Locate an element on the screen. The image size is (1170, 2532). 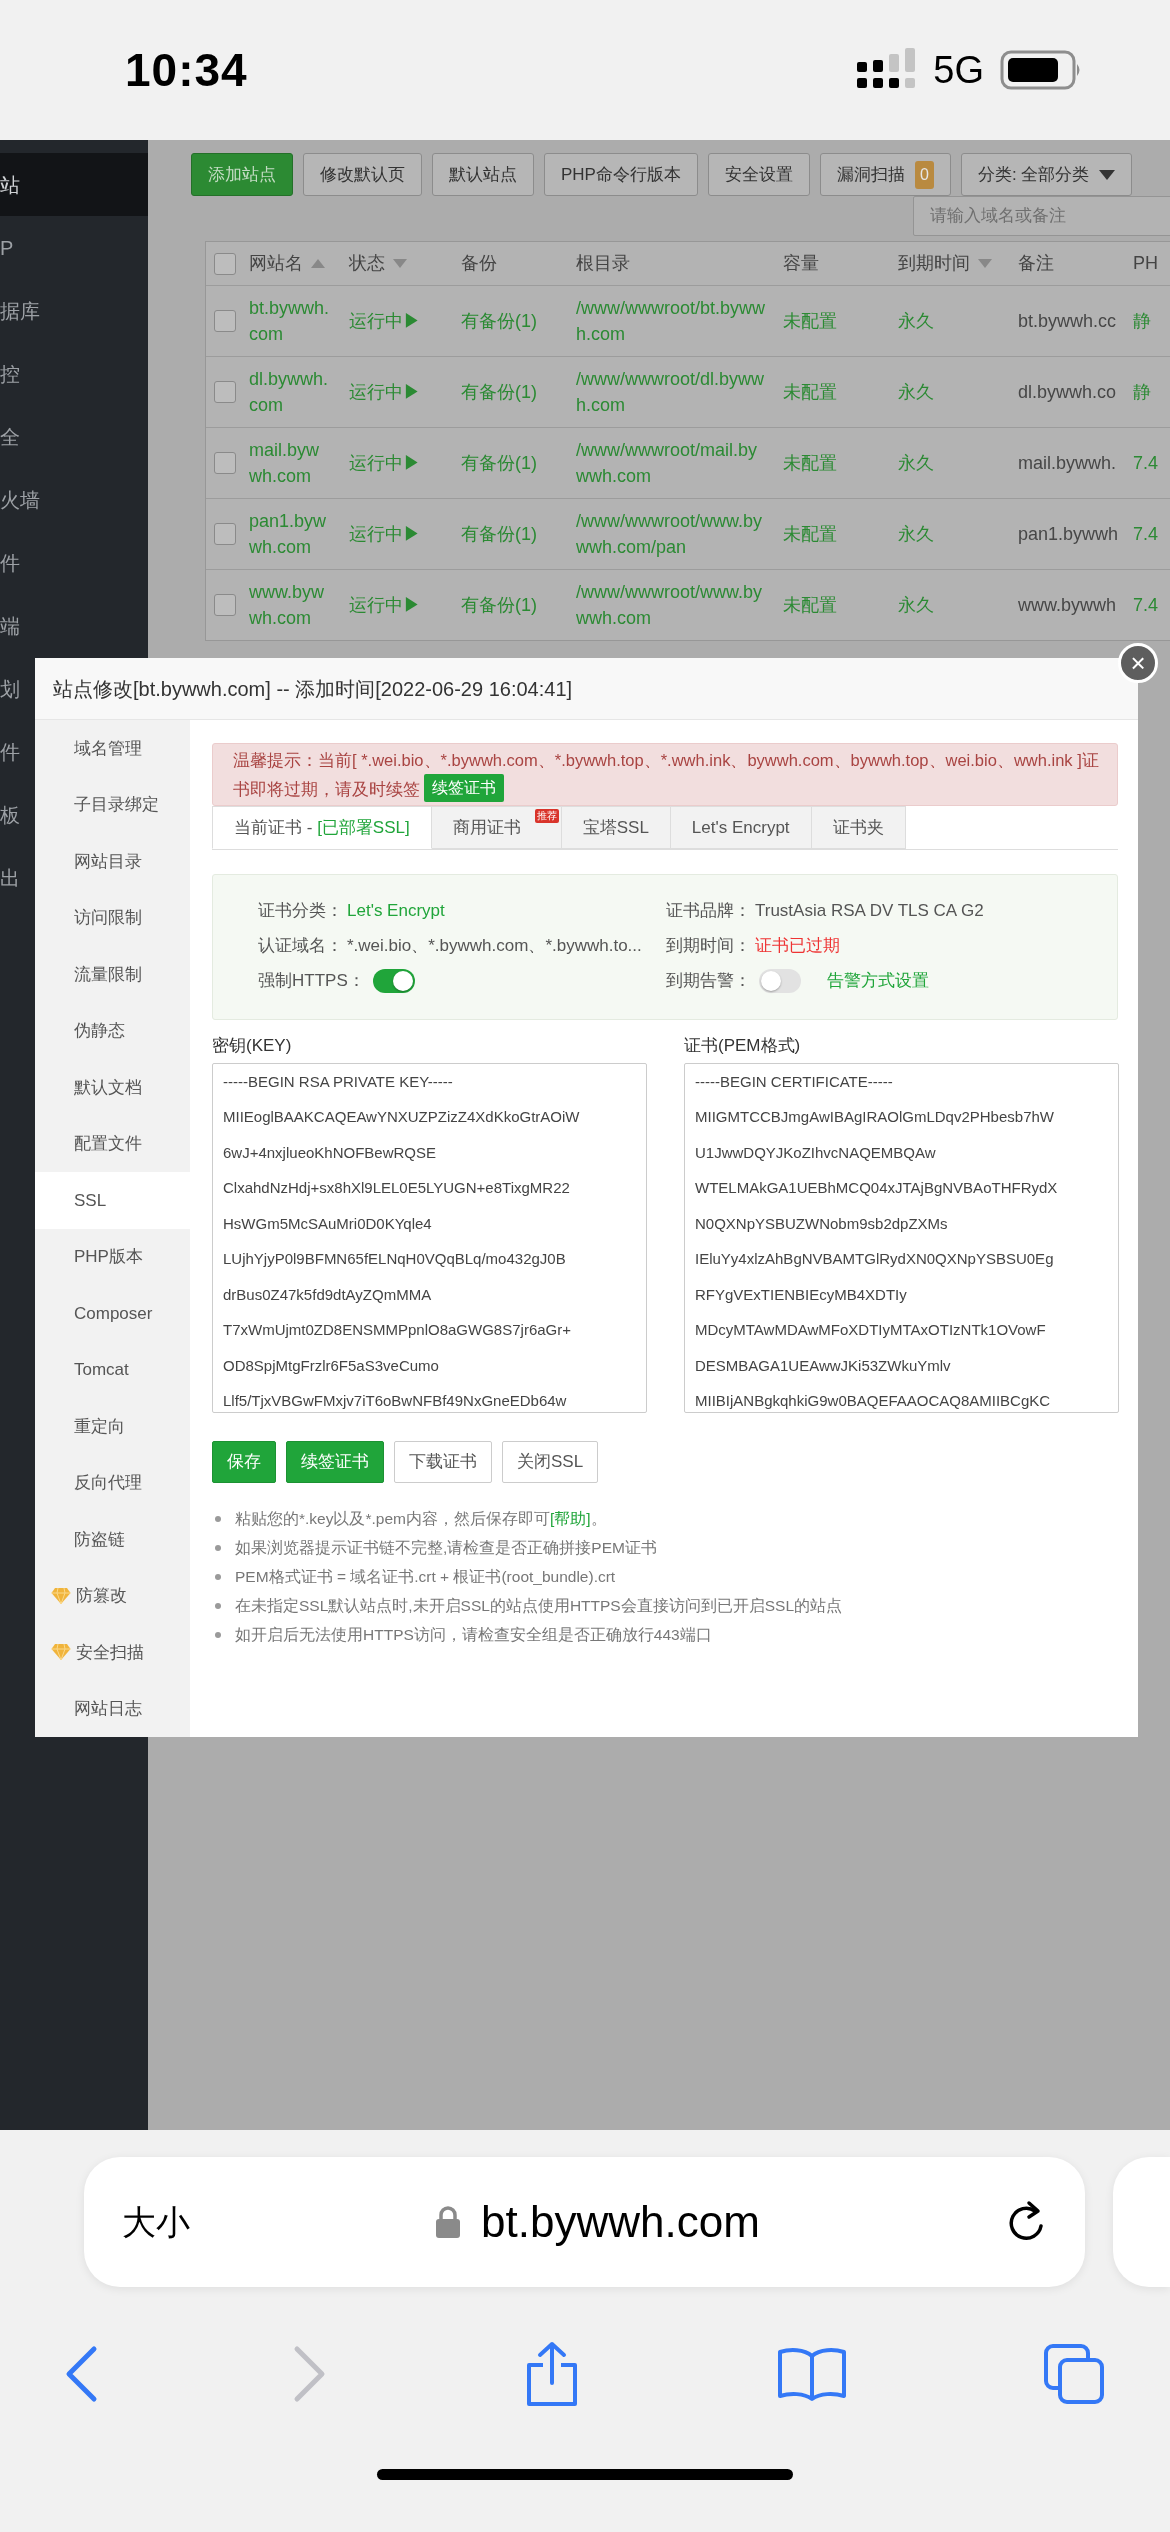
caret-icon is located at coordinates (1107, 174).